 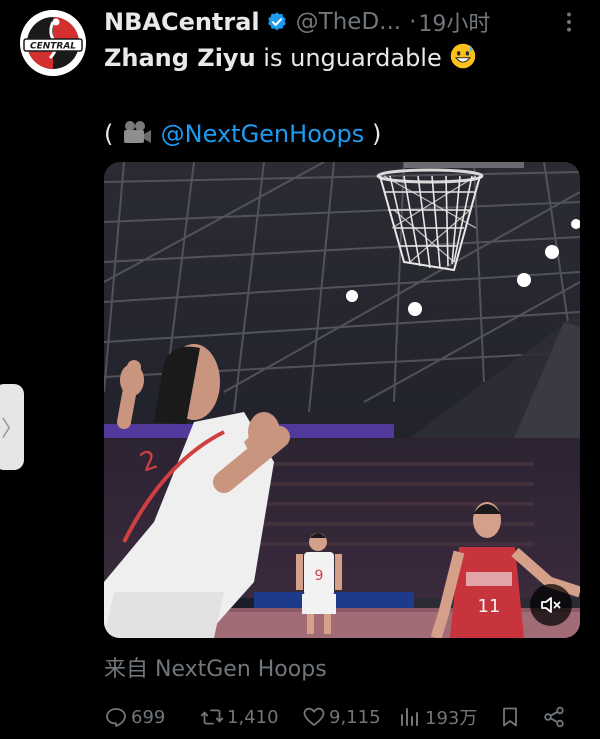 What do you see at coordinates (463, 56) in the screenshot?
I see `grinning-sweat-emoji-icon` at bounding box center [463, 56].